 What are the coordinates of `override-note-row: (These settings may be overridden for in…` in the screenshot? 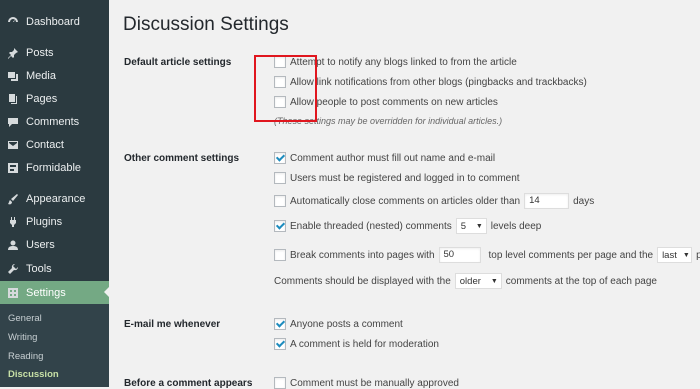 It's located at (388, 121).